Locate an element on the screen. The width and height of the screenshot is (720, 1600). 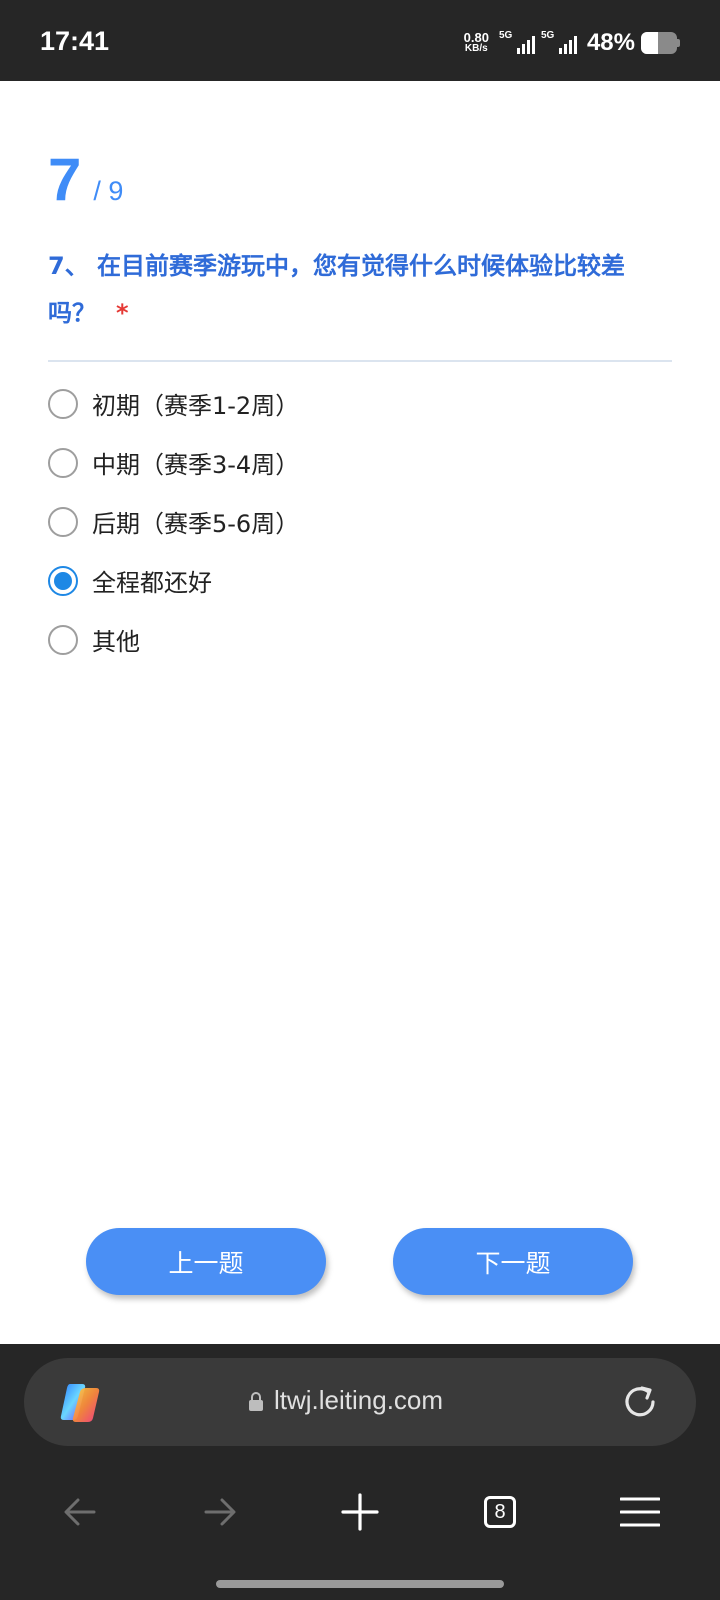
status-bar: 17:41 0.80 KB/s 5G 5G 48% is located at coordinates (360, 40).